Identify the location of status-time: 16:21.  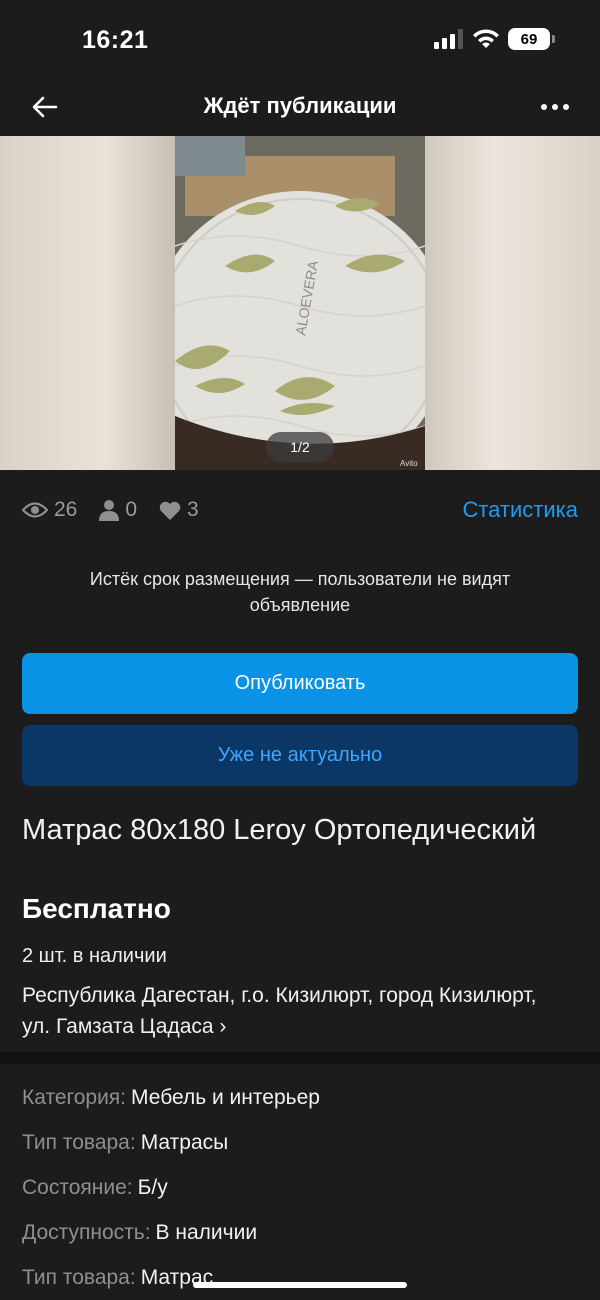
(115, 40).